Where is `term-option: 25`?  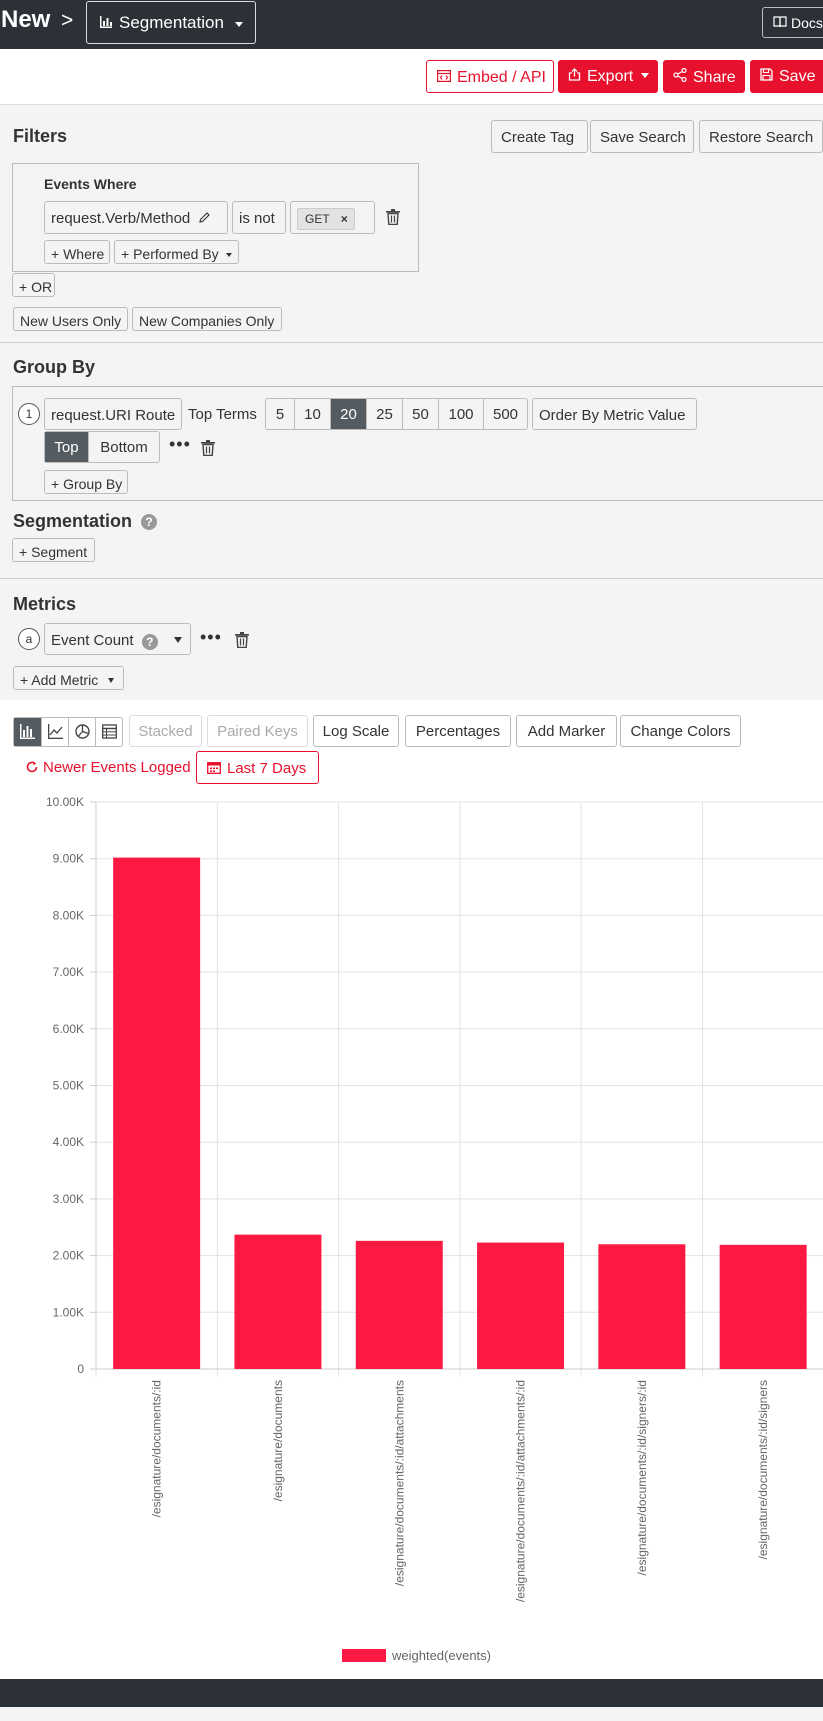
term-option: 25 is located at coordinates (385, 414).